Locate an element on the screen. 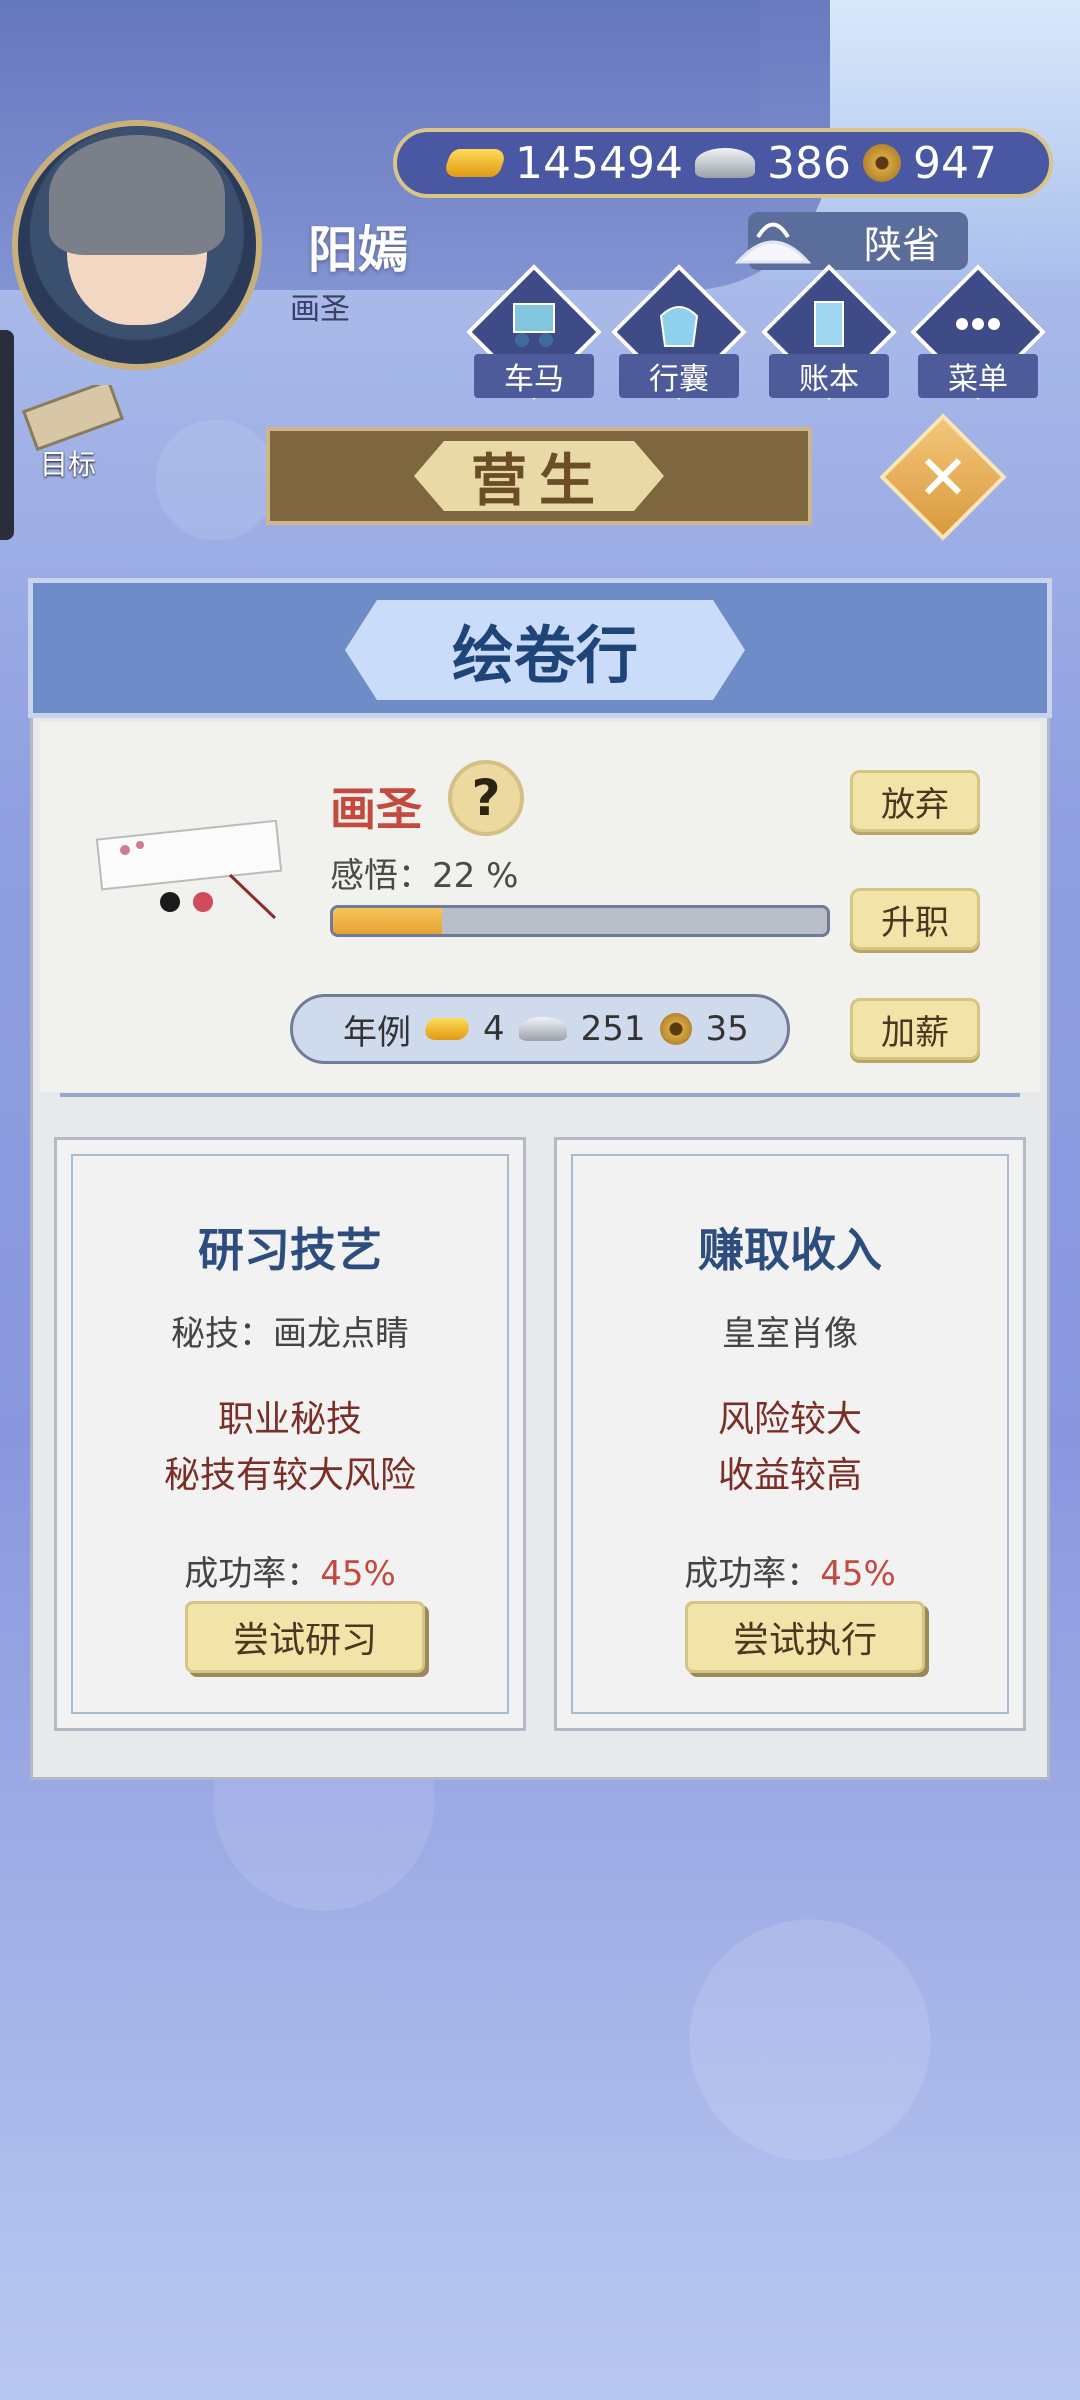 This screenshot has height=2400, width=1080. nav-label: 账本 is located at coordinates (829, 376).